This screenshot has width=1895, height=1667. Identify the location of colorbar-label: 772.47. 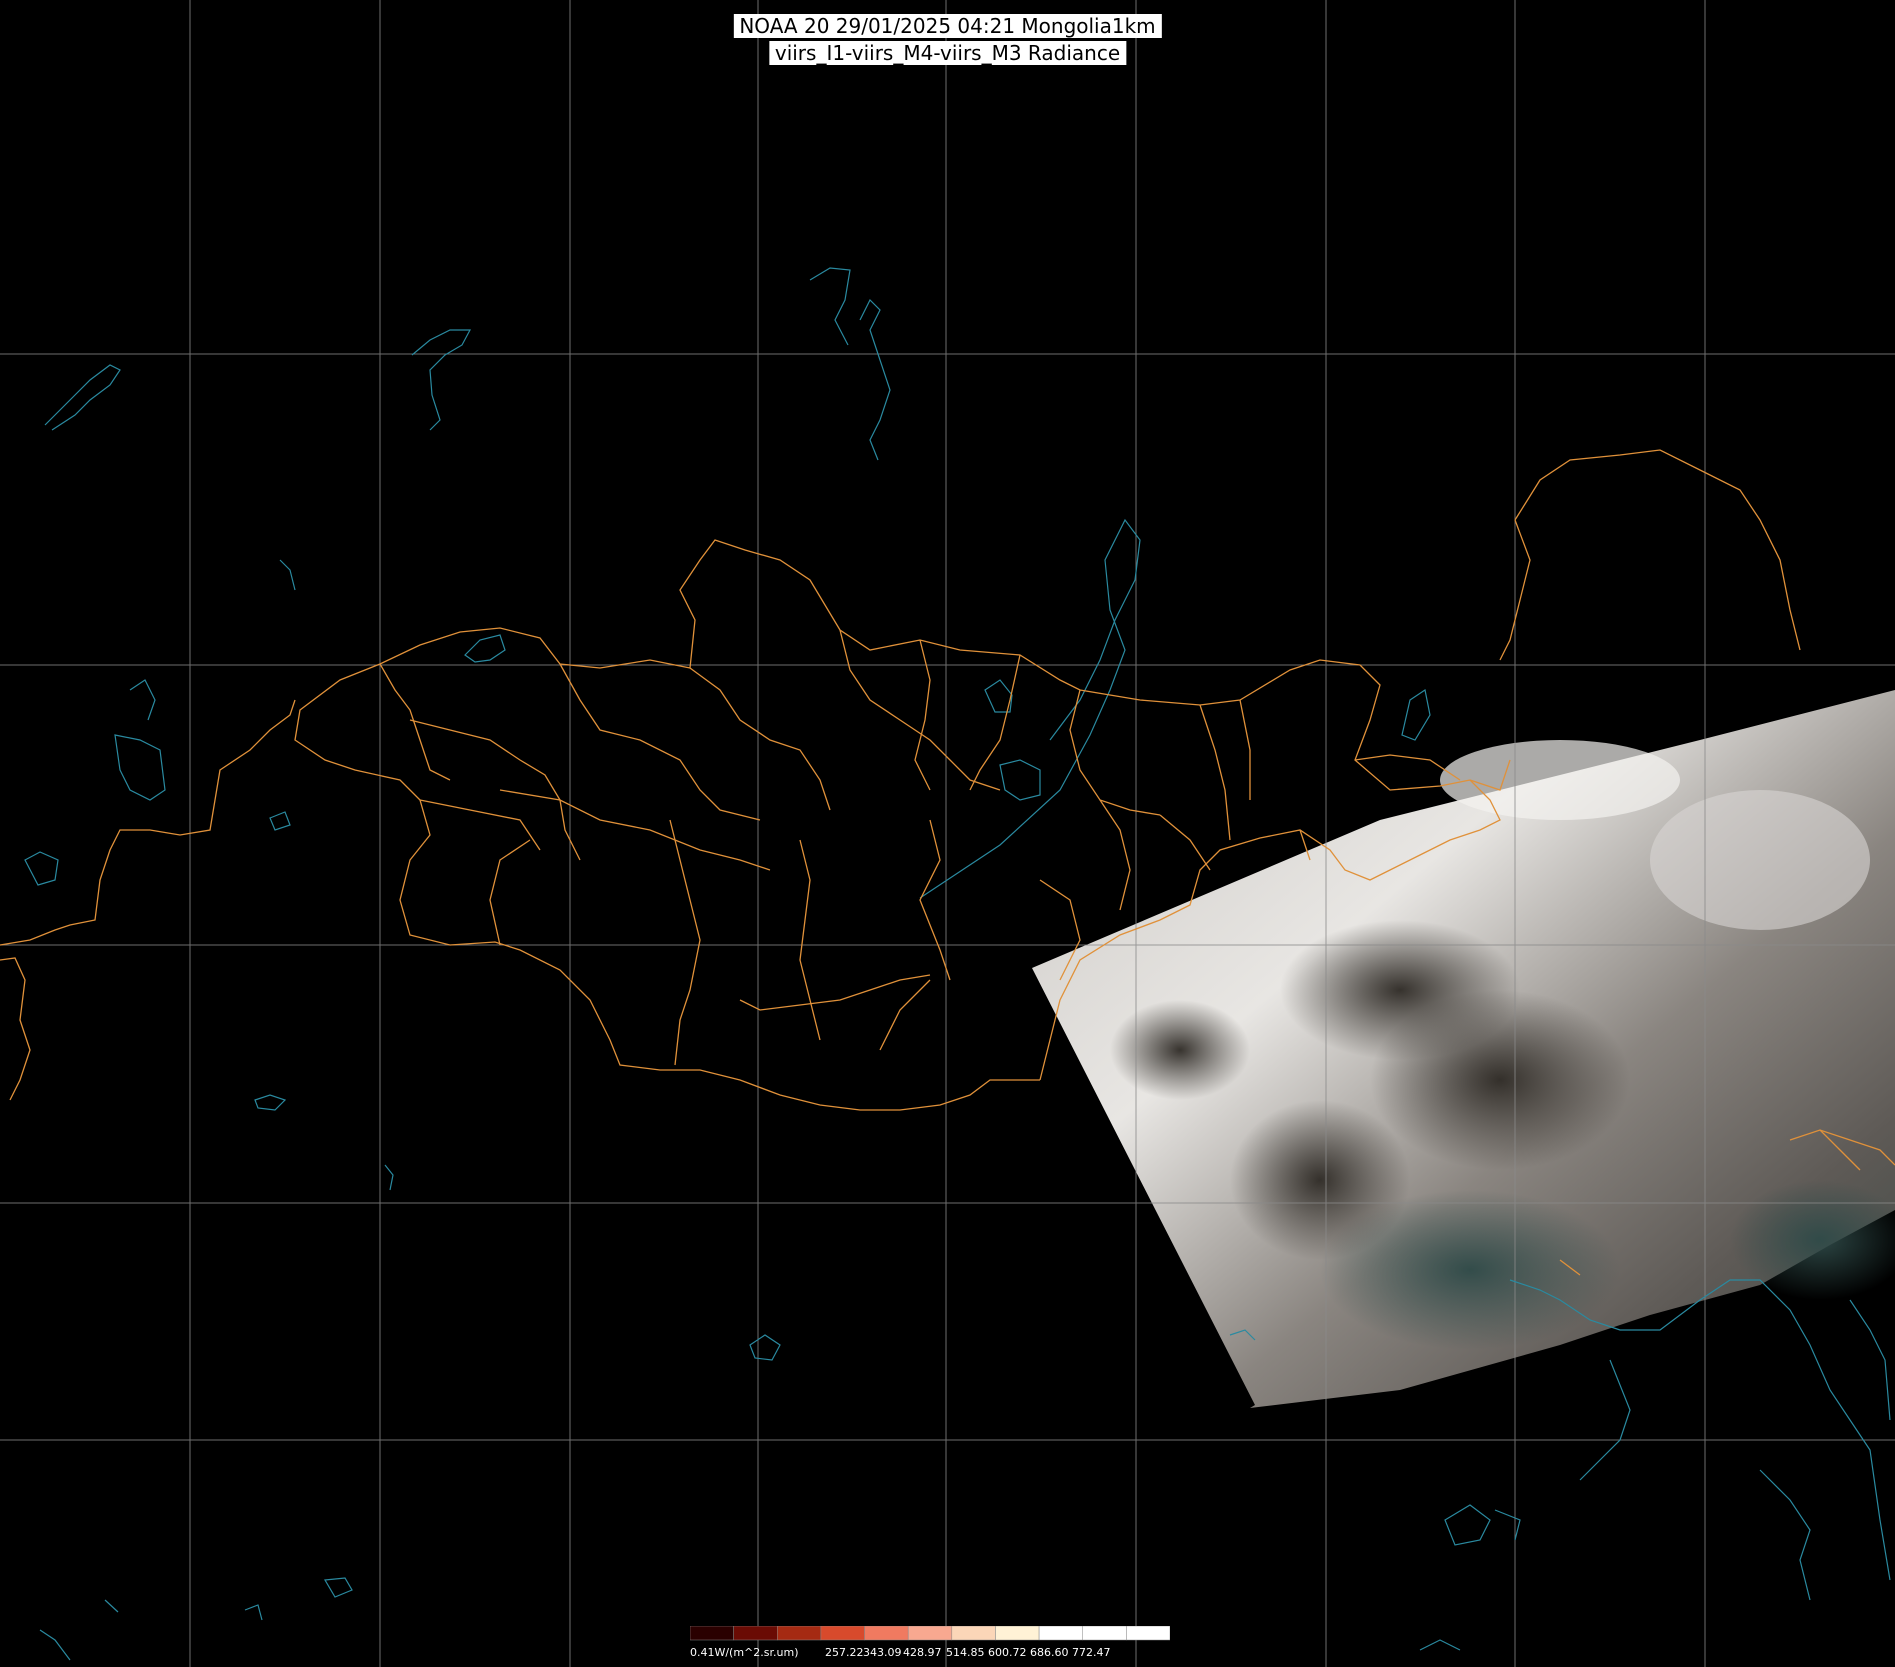
(1091, 1652).